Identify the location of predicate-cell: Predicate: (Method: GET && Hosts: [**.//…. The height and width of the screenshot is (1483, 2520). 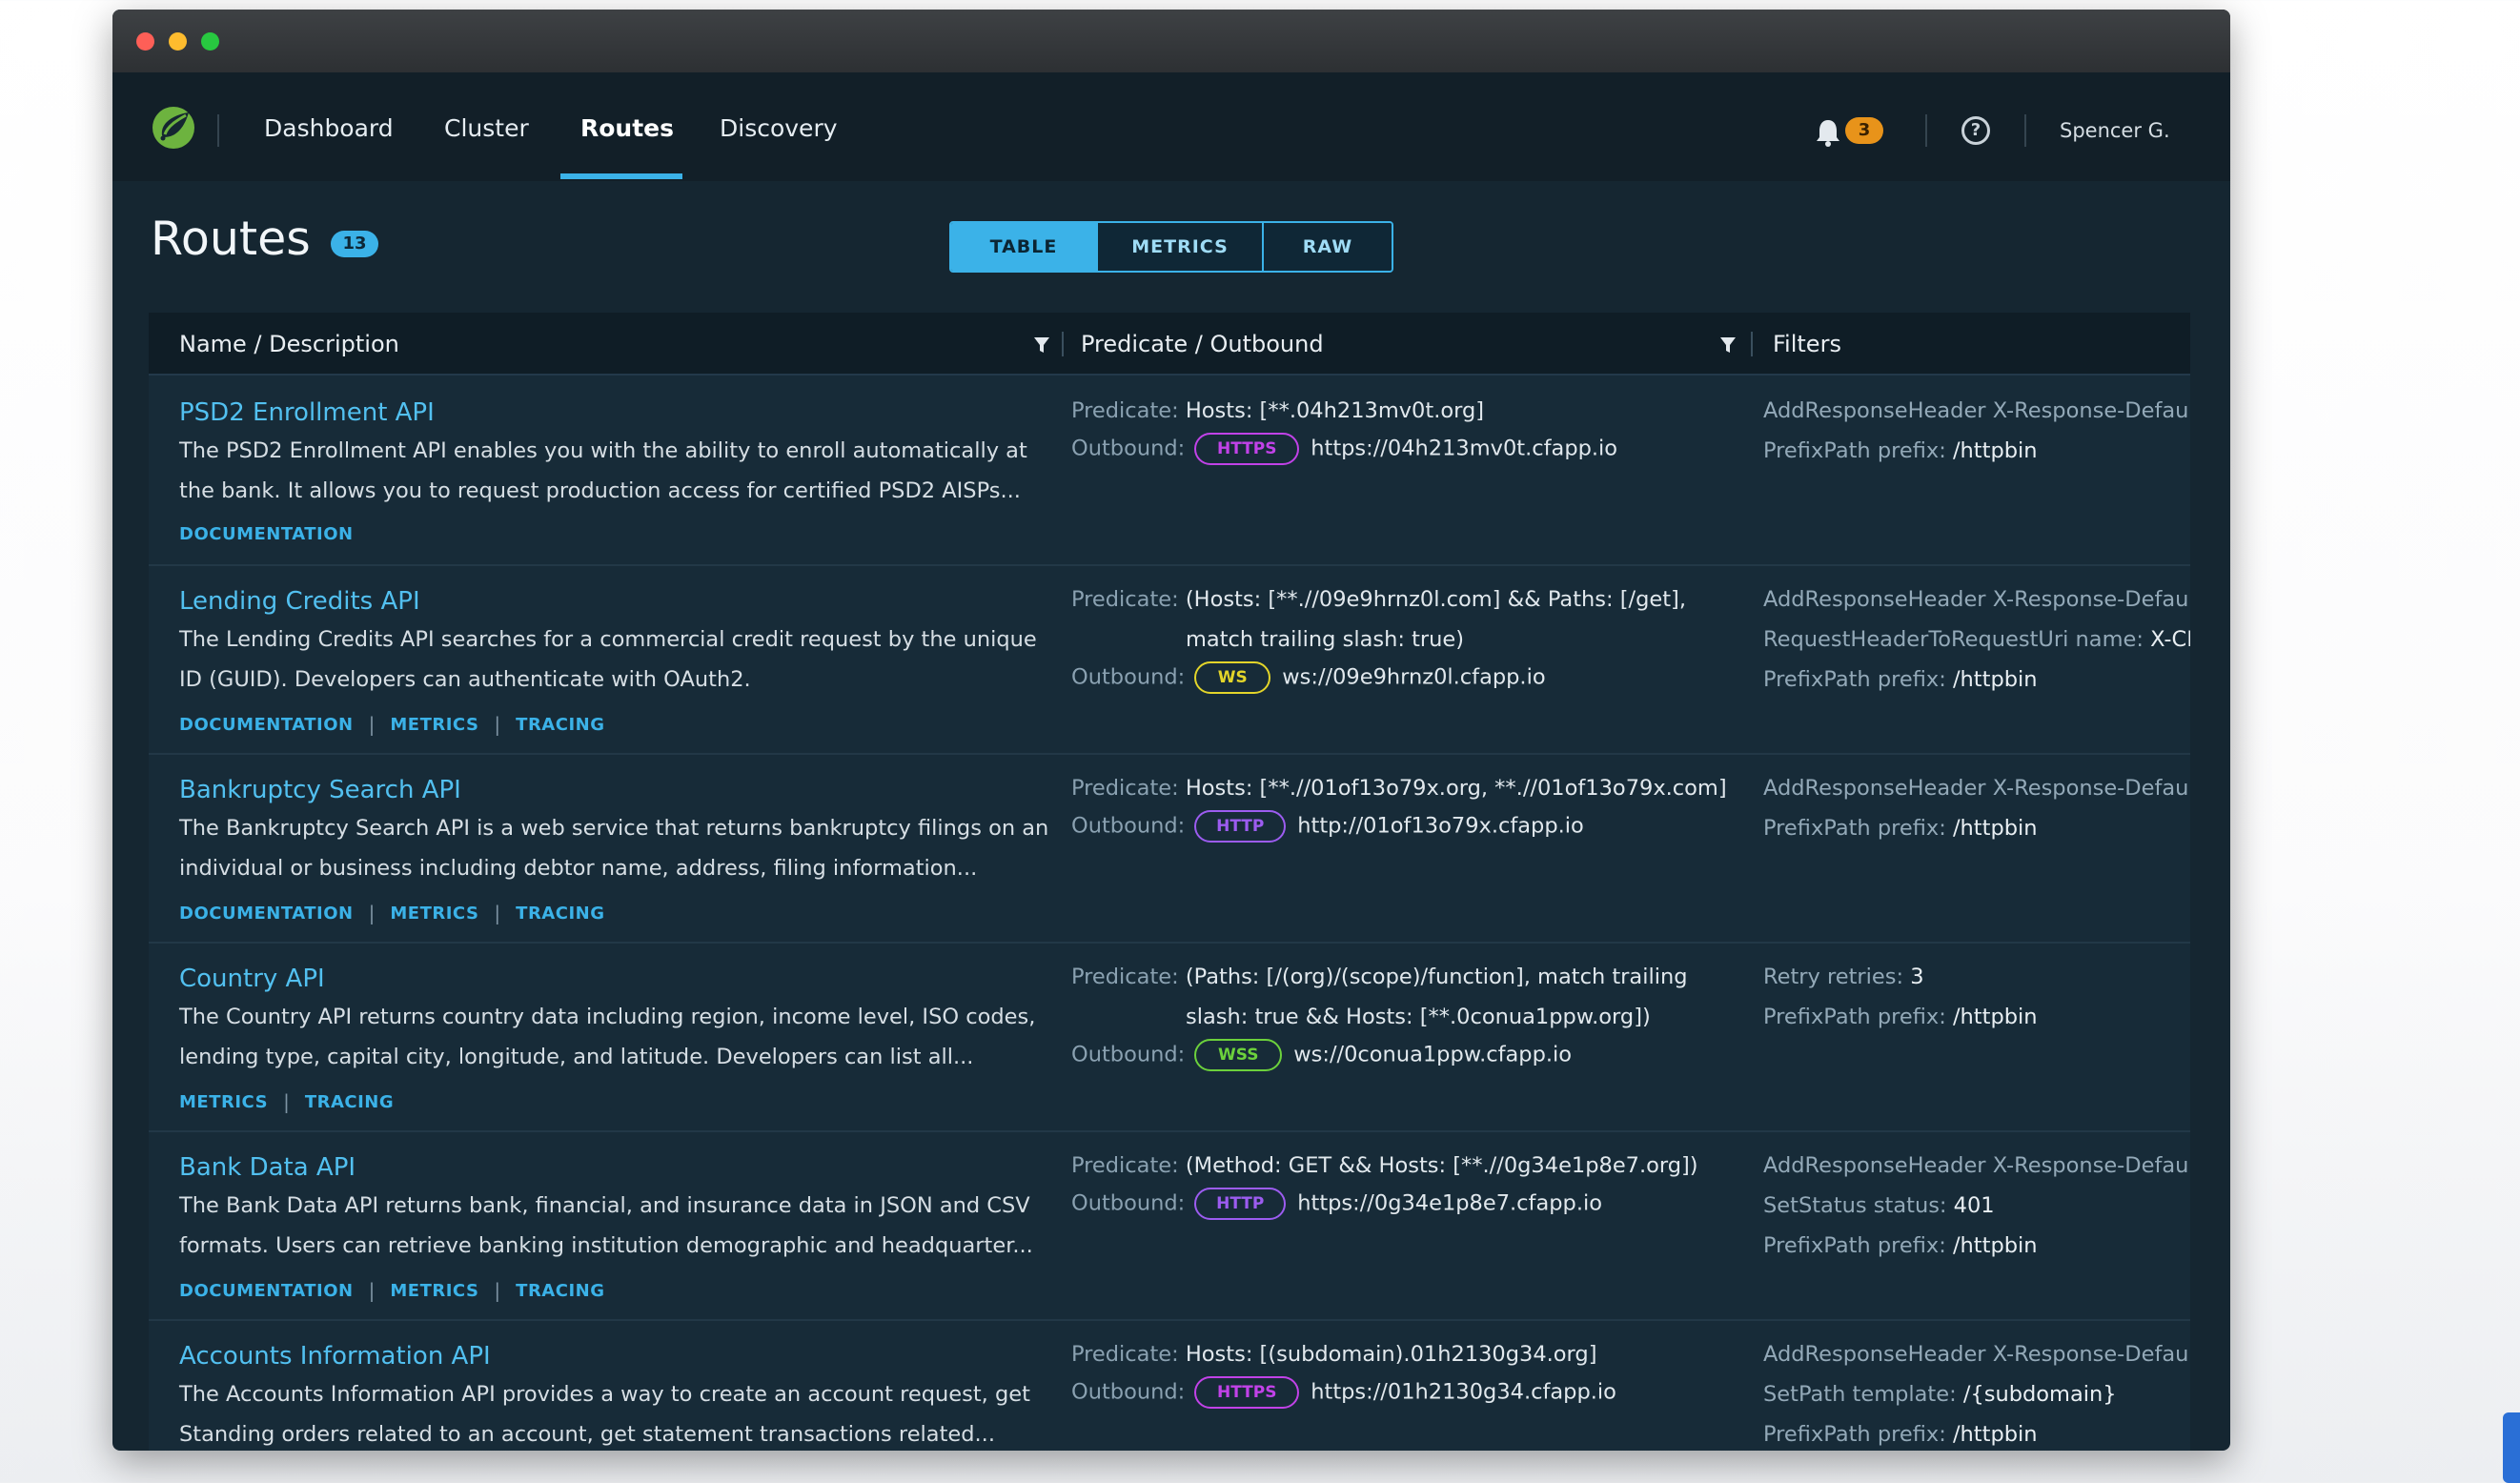
(1400, 1225).